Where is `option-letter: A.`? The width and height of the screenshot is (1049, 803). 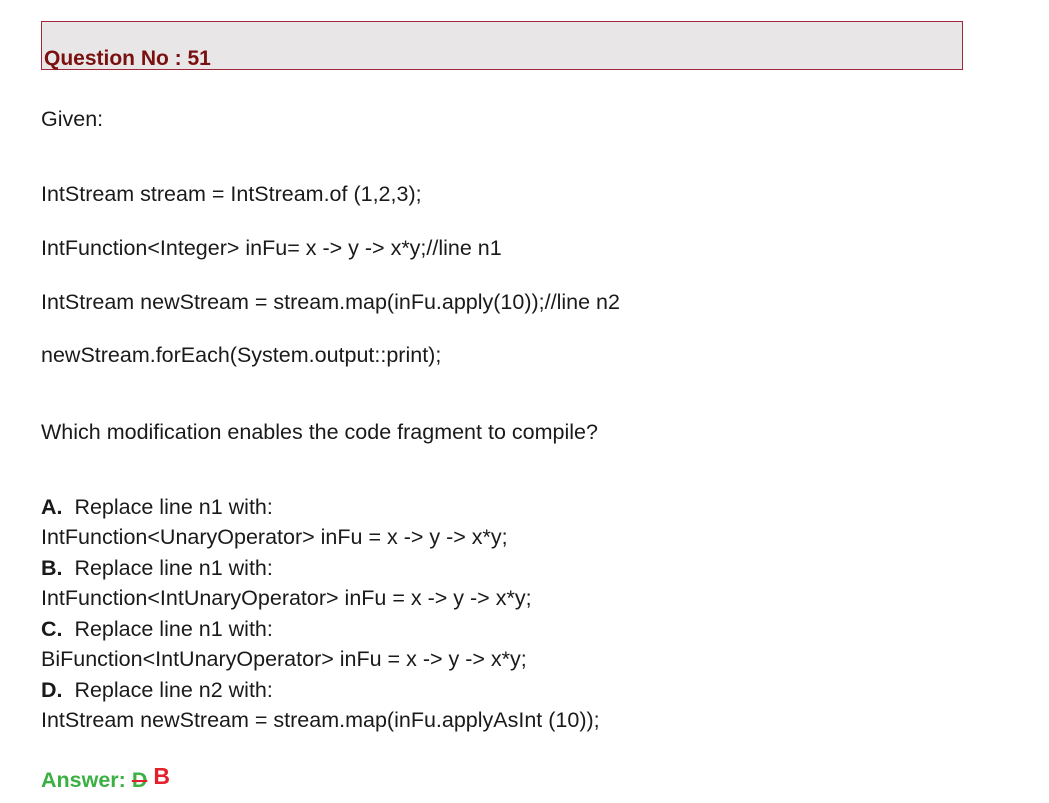
option-letter: A. is located at coordinates (52, 507).